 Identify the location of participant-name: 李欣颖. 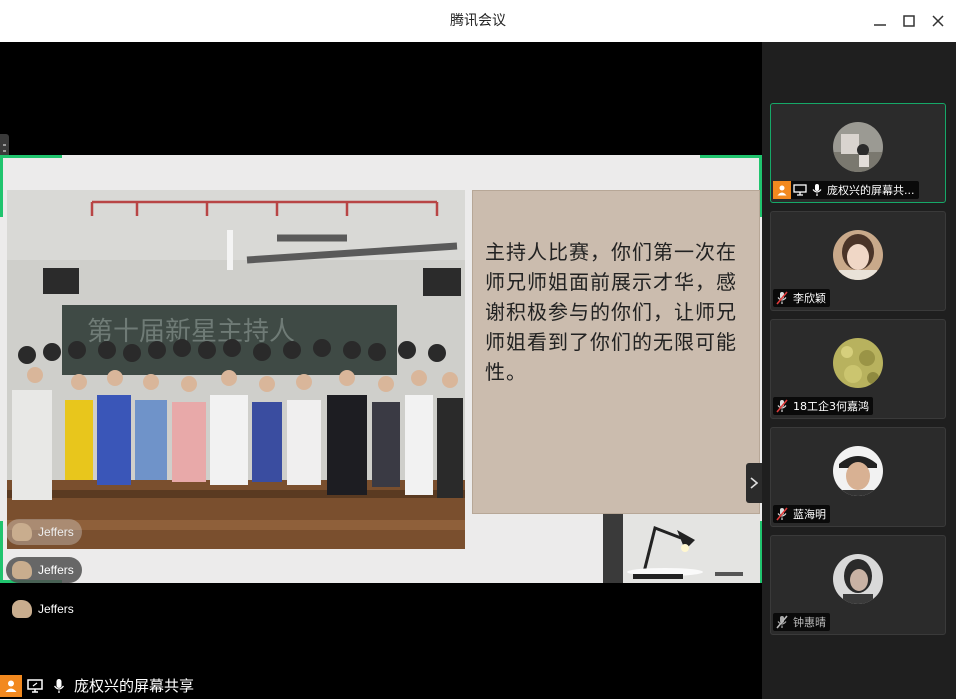
(809, 298).